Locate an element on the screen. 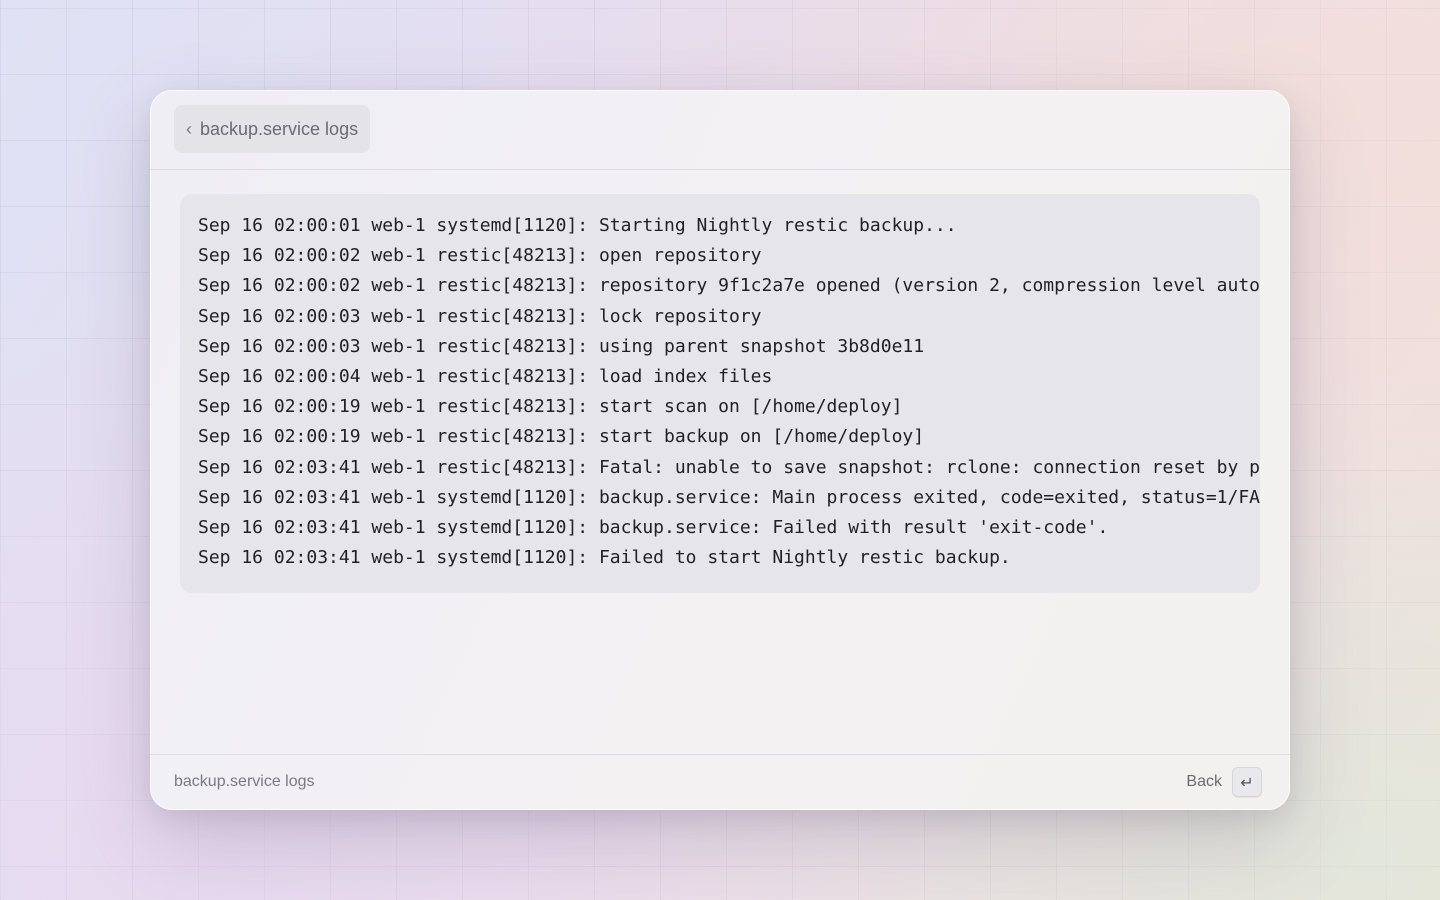  back-to-service-button: ‹ backup.service logs is located at coordinates (272, 129).